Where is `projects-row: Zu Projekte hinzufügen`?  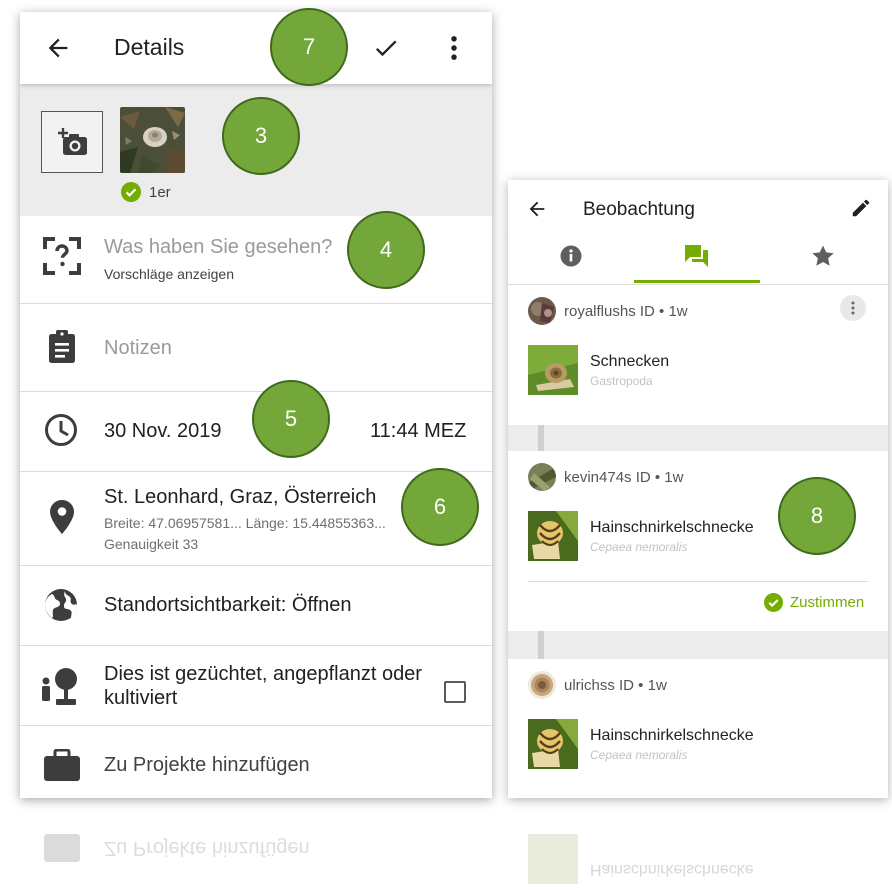
projects-row: Zu Projekte hinzufügen is located at coordinates (256, 762).